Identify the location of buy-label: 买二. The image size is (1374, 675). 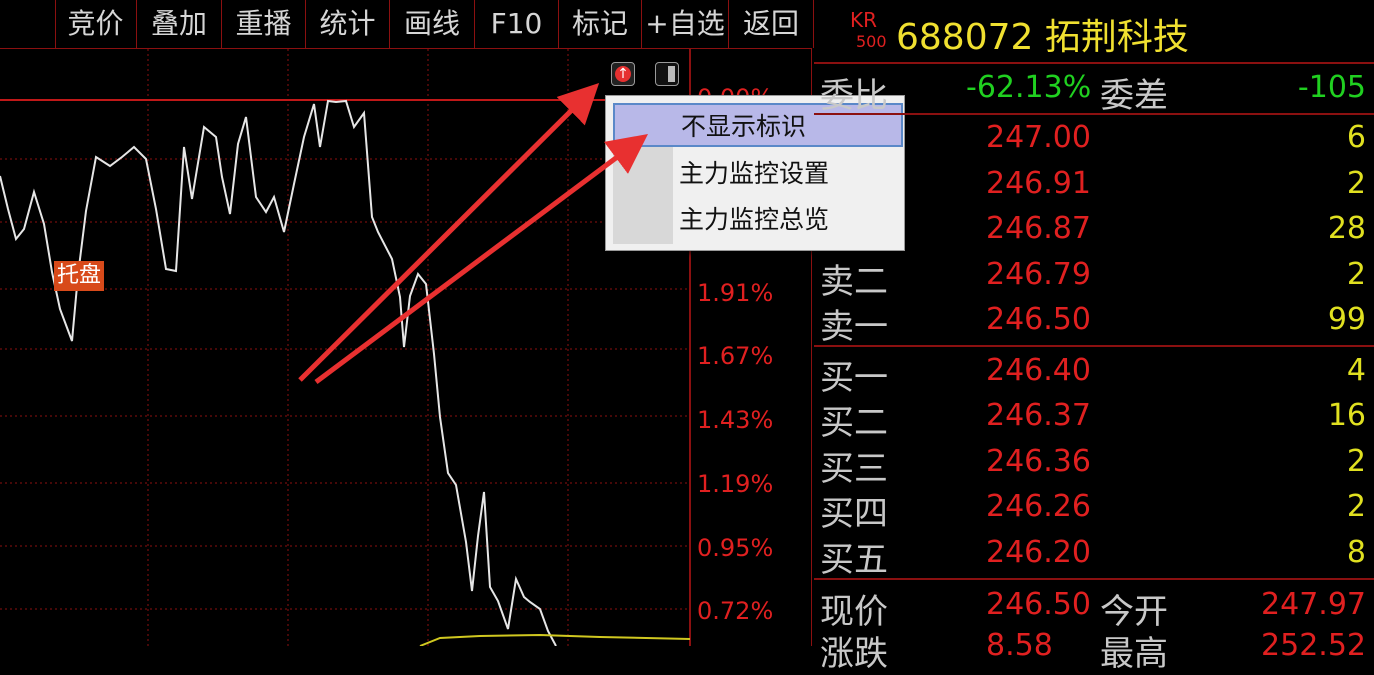
(854, 423).